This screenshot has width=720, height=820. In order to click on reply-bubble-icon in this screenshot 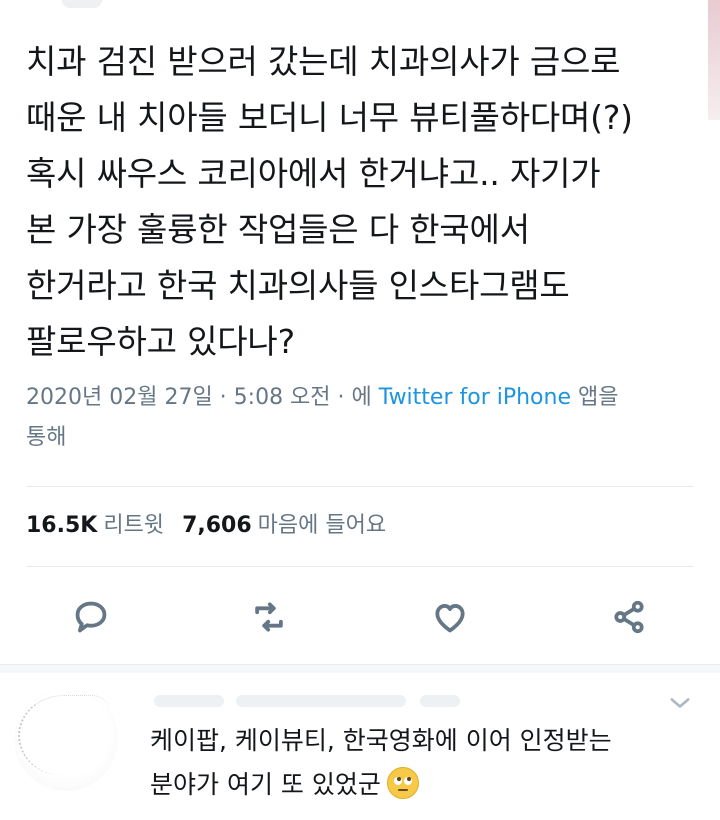, I will do `click(91, 617)`.